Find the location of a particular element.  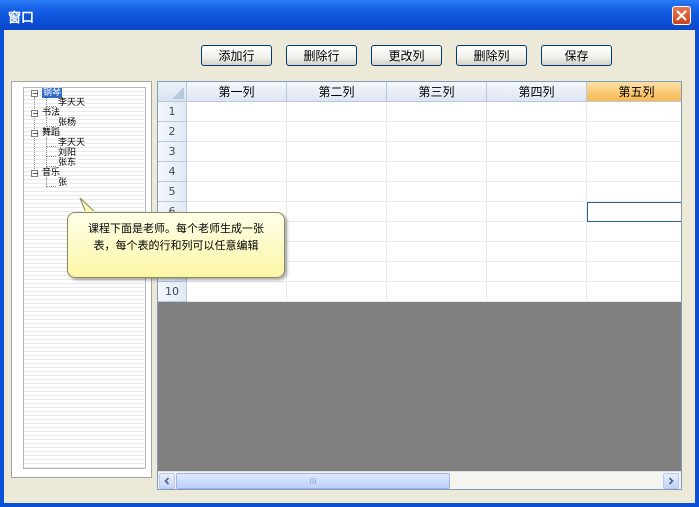

select-all-corner is located at coordinates (172, 92).